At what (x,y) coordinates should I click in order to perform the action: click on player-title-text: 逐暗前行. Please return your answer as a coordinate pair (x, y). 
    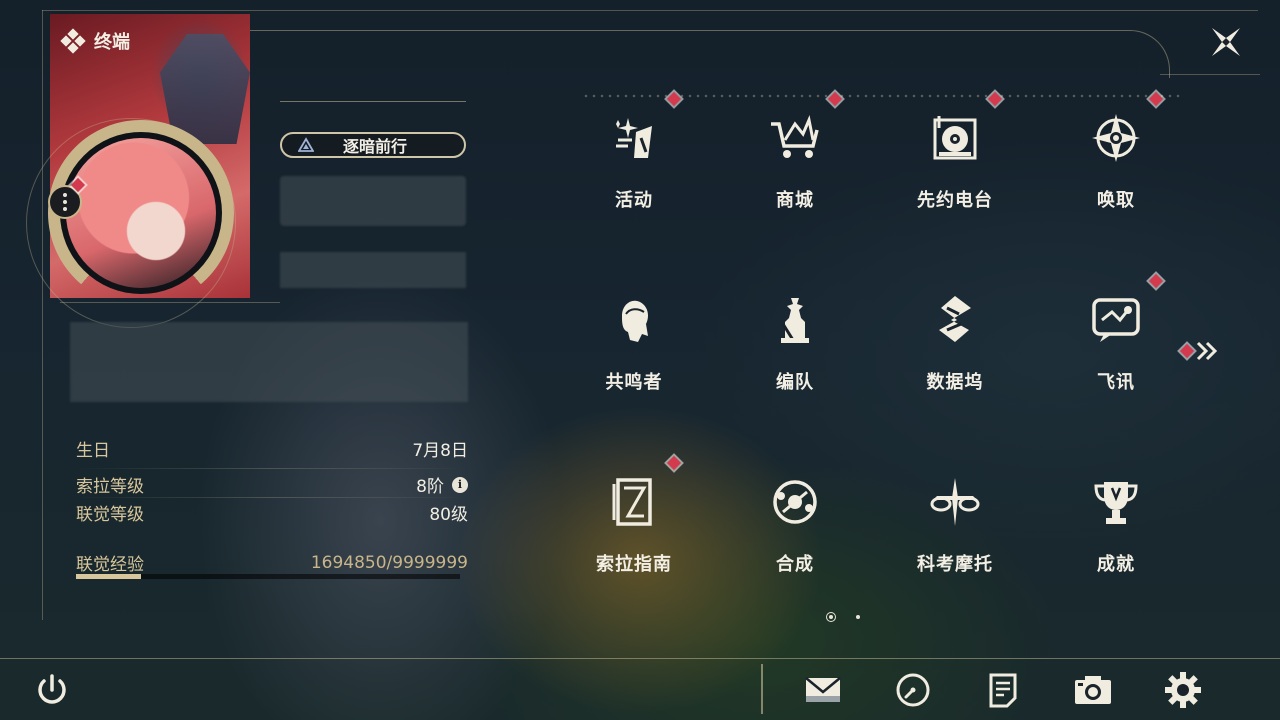
    Looking at the image, I should click on (374, 146).